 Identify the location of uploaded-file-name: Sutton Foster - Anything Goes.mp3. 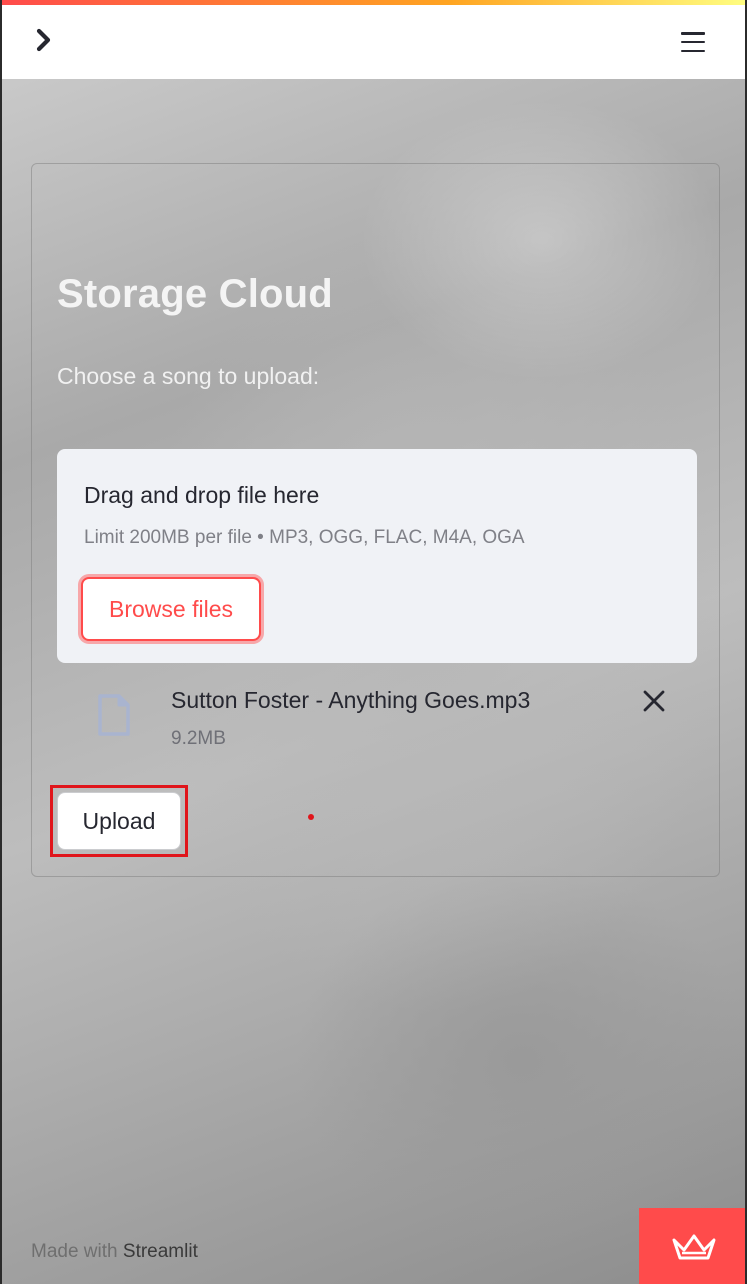
(351, 700).